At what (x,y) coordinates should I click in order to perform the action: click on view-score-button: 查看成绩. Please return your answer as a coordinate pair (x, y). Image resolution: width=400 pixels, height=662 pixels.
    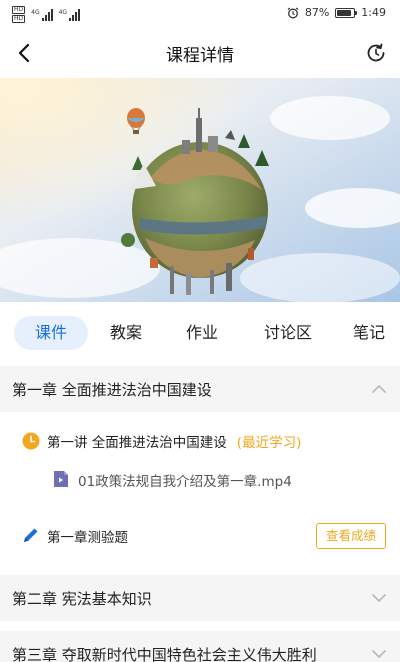
    Looking at the image, I should click on (351, 536).